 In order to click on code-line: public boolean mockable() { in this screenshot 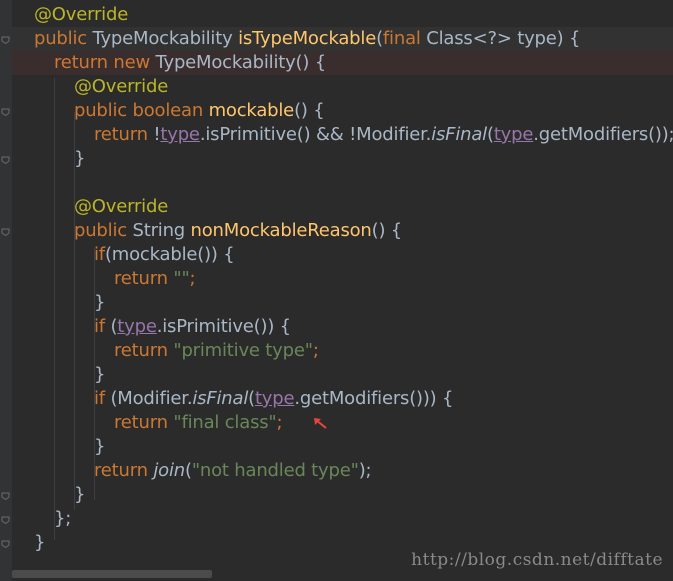, I will do `click(342, 111)`.